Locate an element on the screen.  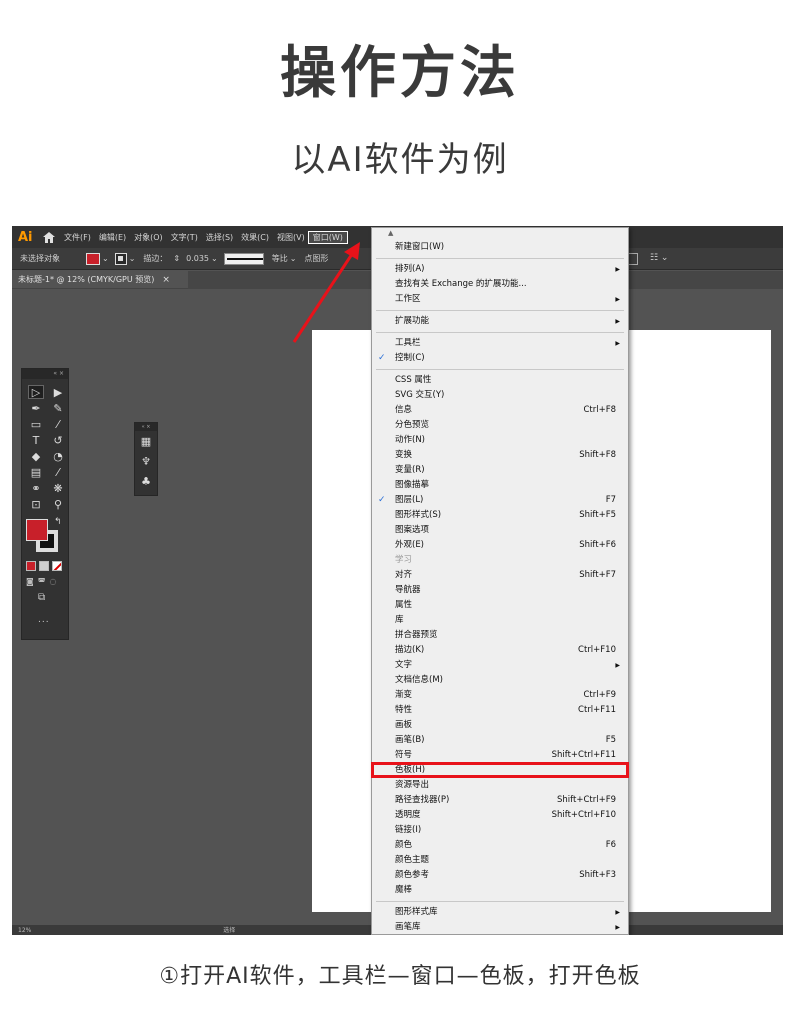
red-arrow-annotation is located at coordinates (326, 292).